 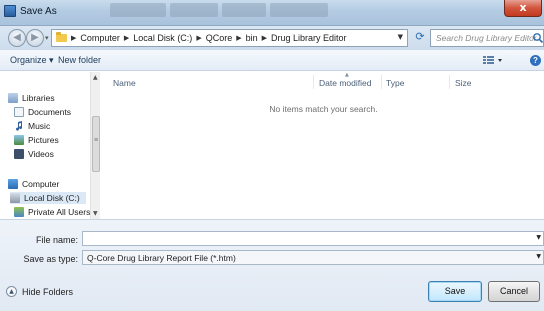 I want to click on empty-state-message: No items match your search., so click(x=323, y=109).